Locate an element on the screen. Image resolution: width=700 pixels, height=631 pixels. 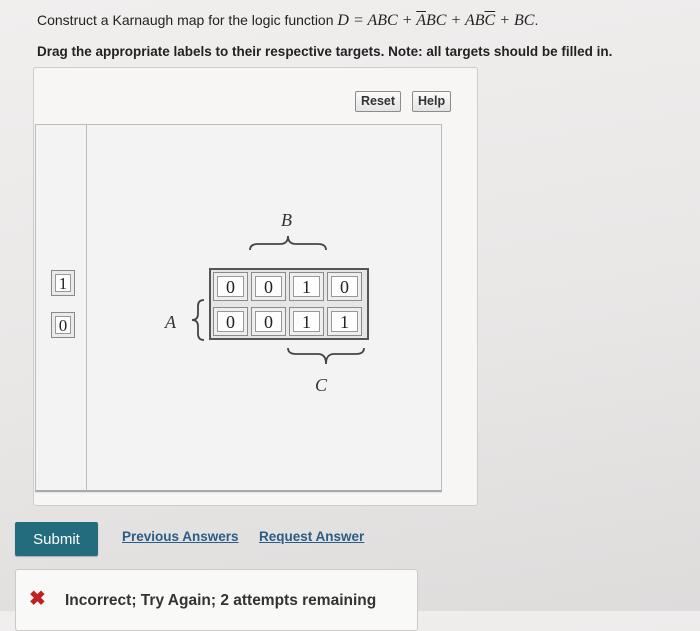
kmap-cell-r0-c2: 1 is located at coordinates (306, 286).